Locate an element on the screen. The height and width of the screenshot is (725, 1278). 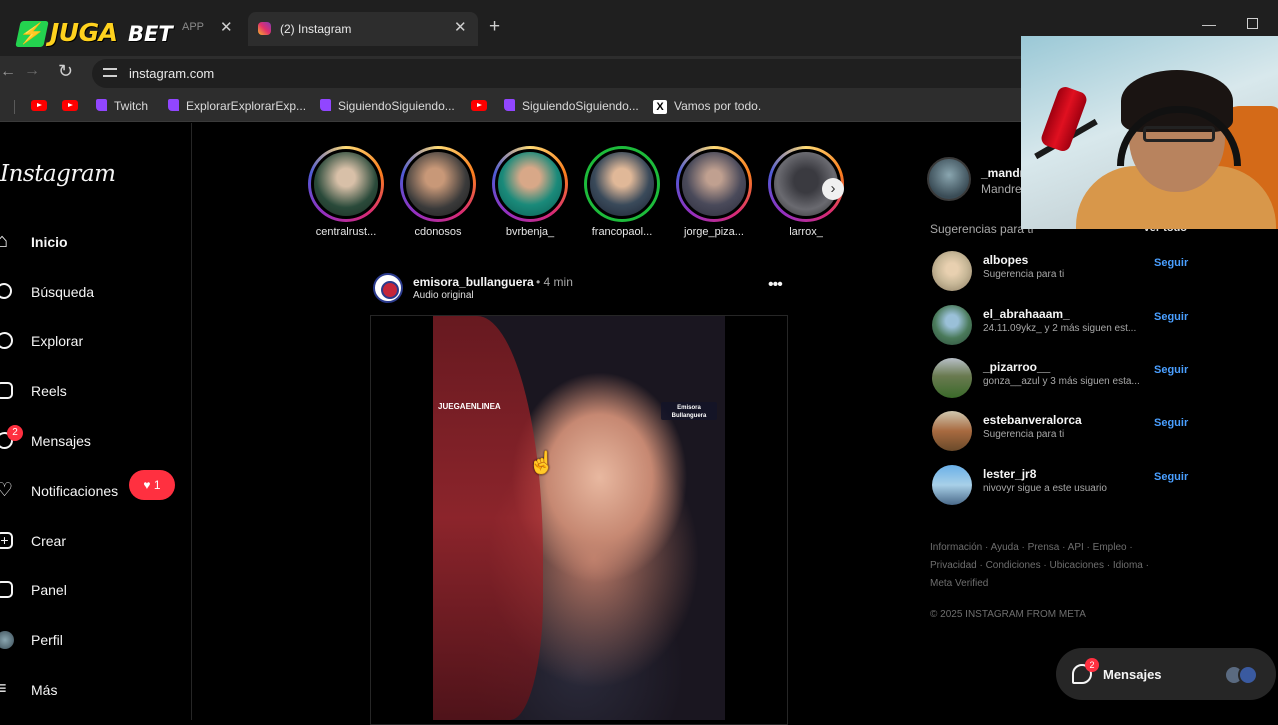
suggestions-title: Sugerencias para ti is located at coordinates (982, 229).